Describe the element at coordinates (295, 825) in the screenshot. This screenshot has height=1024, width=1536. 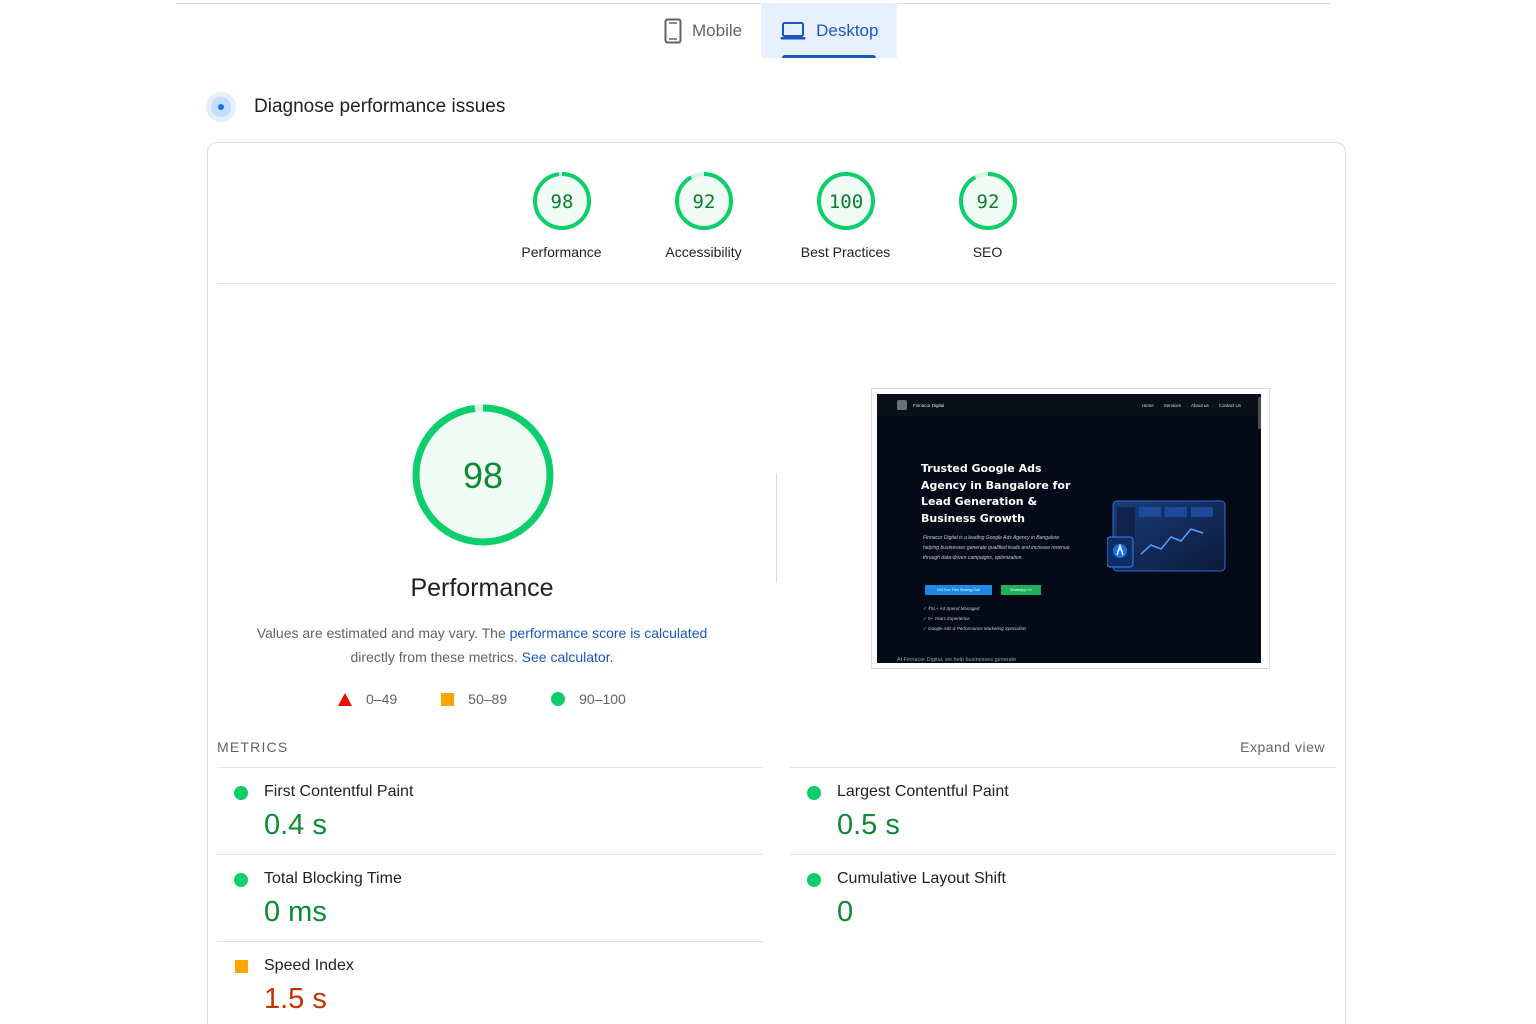
I see `metric-value: 0.4 s` at that location.